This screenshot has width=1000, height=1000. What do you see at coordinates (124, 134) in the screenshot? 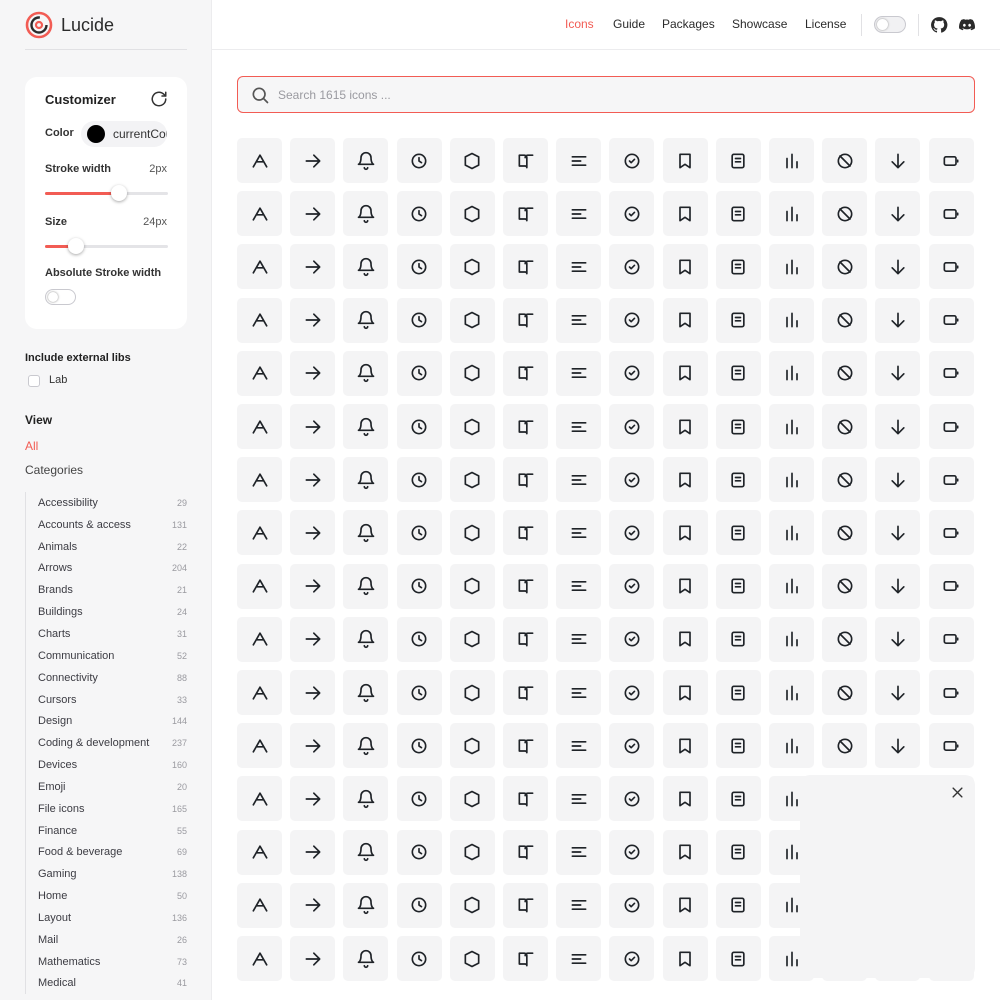
I see `color-picker: currentColor` at bounding box center [124, 134].